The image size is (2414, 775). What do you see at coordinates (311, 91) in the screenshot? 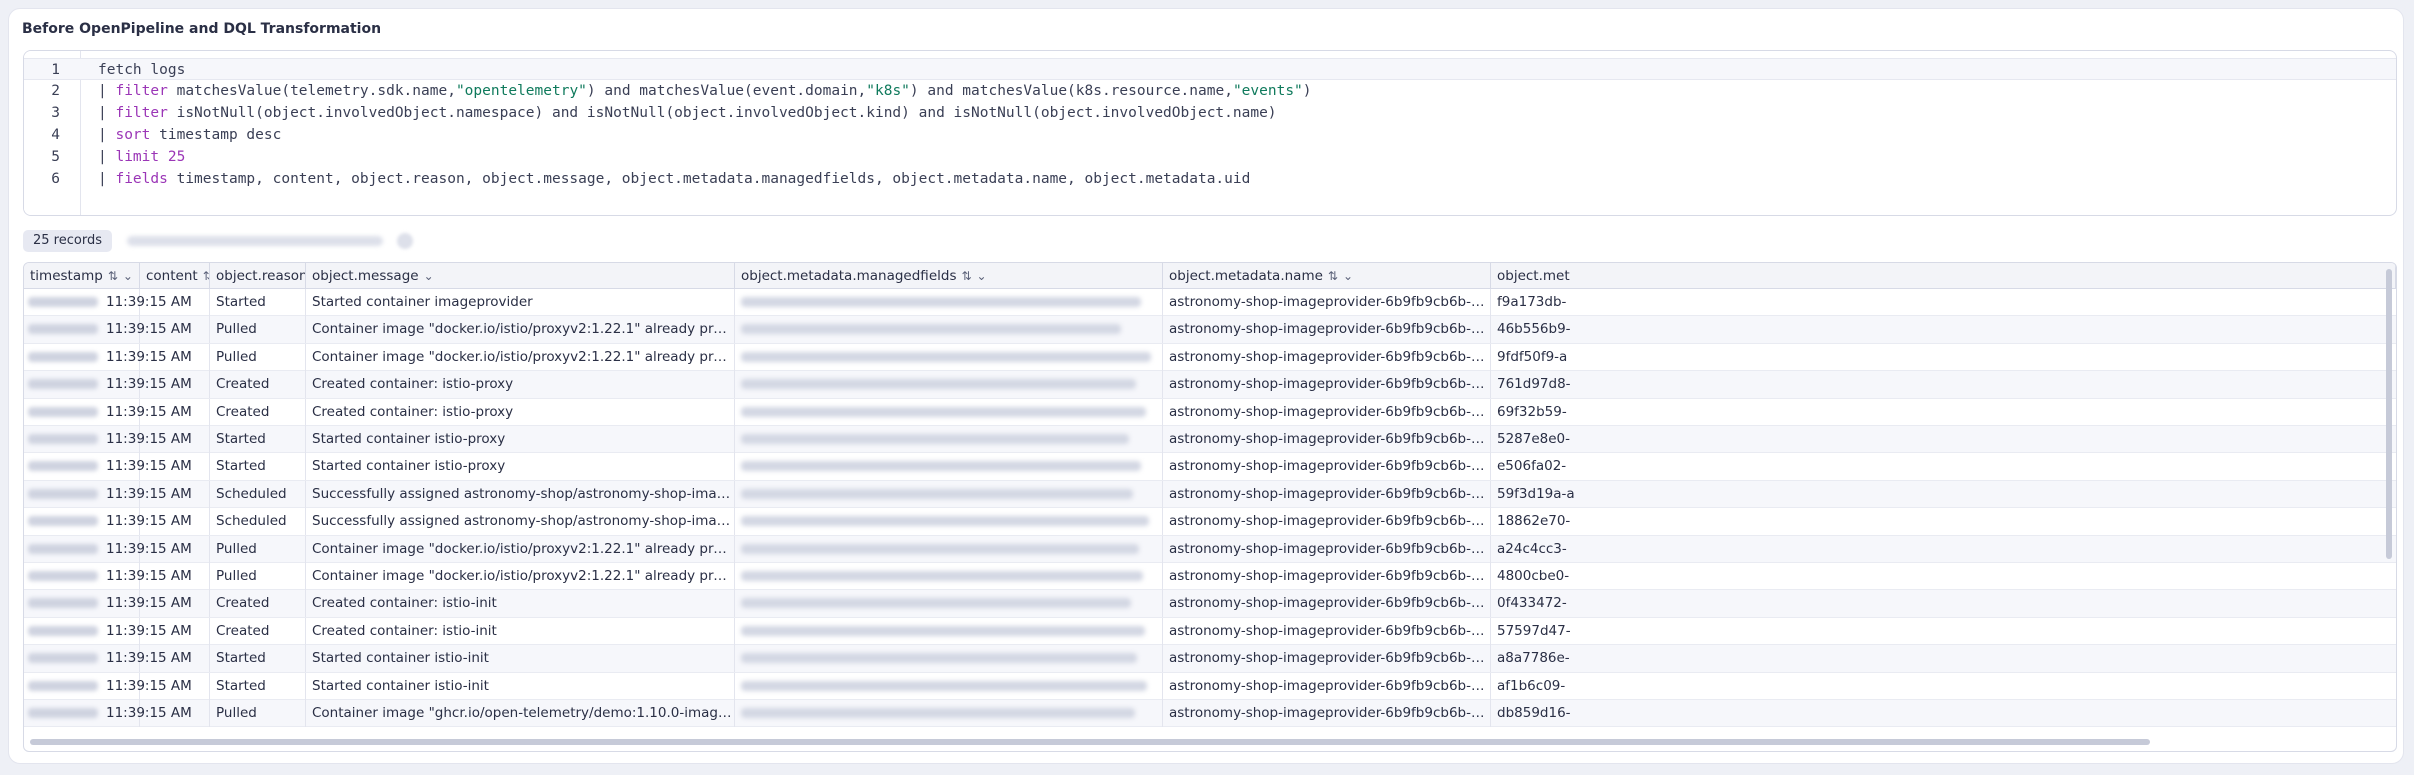
I see `dql-token: matchesValue(telemetry.sdk.name,` at bounding box center [311, 91].